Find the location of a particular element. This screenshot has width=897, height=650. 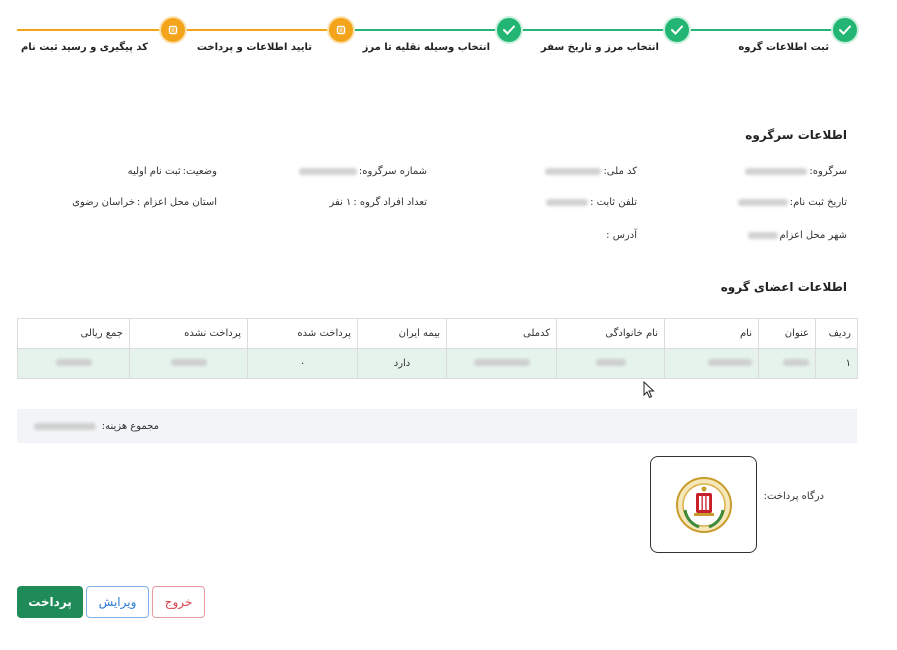

col-national-code: کدملی is located at coordinates (501, 333).